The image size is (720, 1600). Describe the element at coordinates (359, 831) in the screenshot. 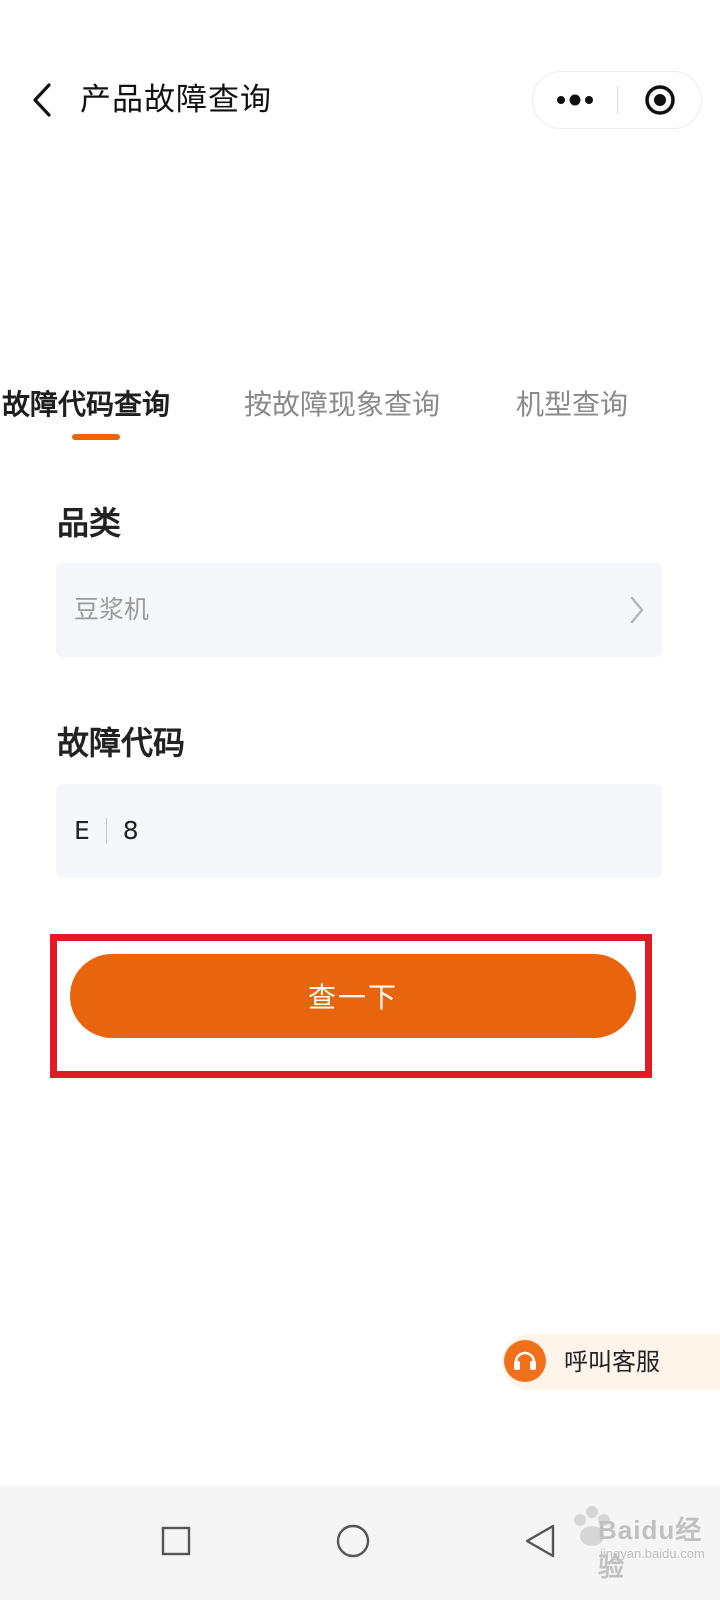

I see `fault-code-input: E 8` at that location.